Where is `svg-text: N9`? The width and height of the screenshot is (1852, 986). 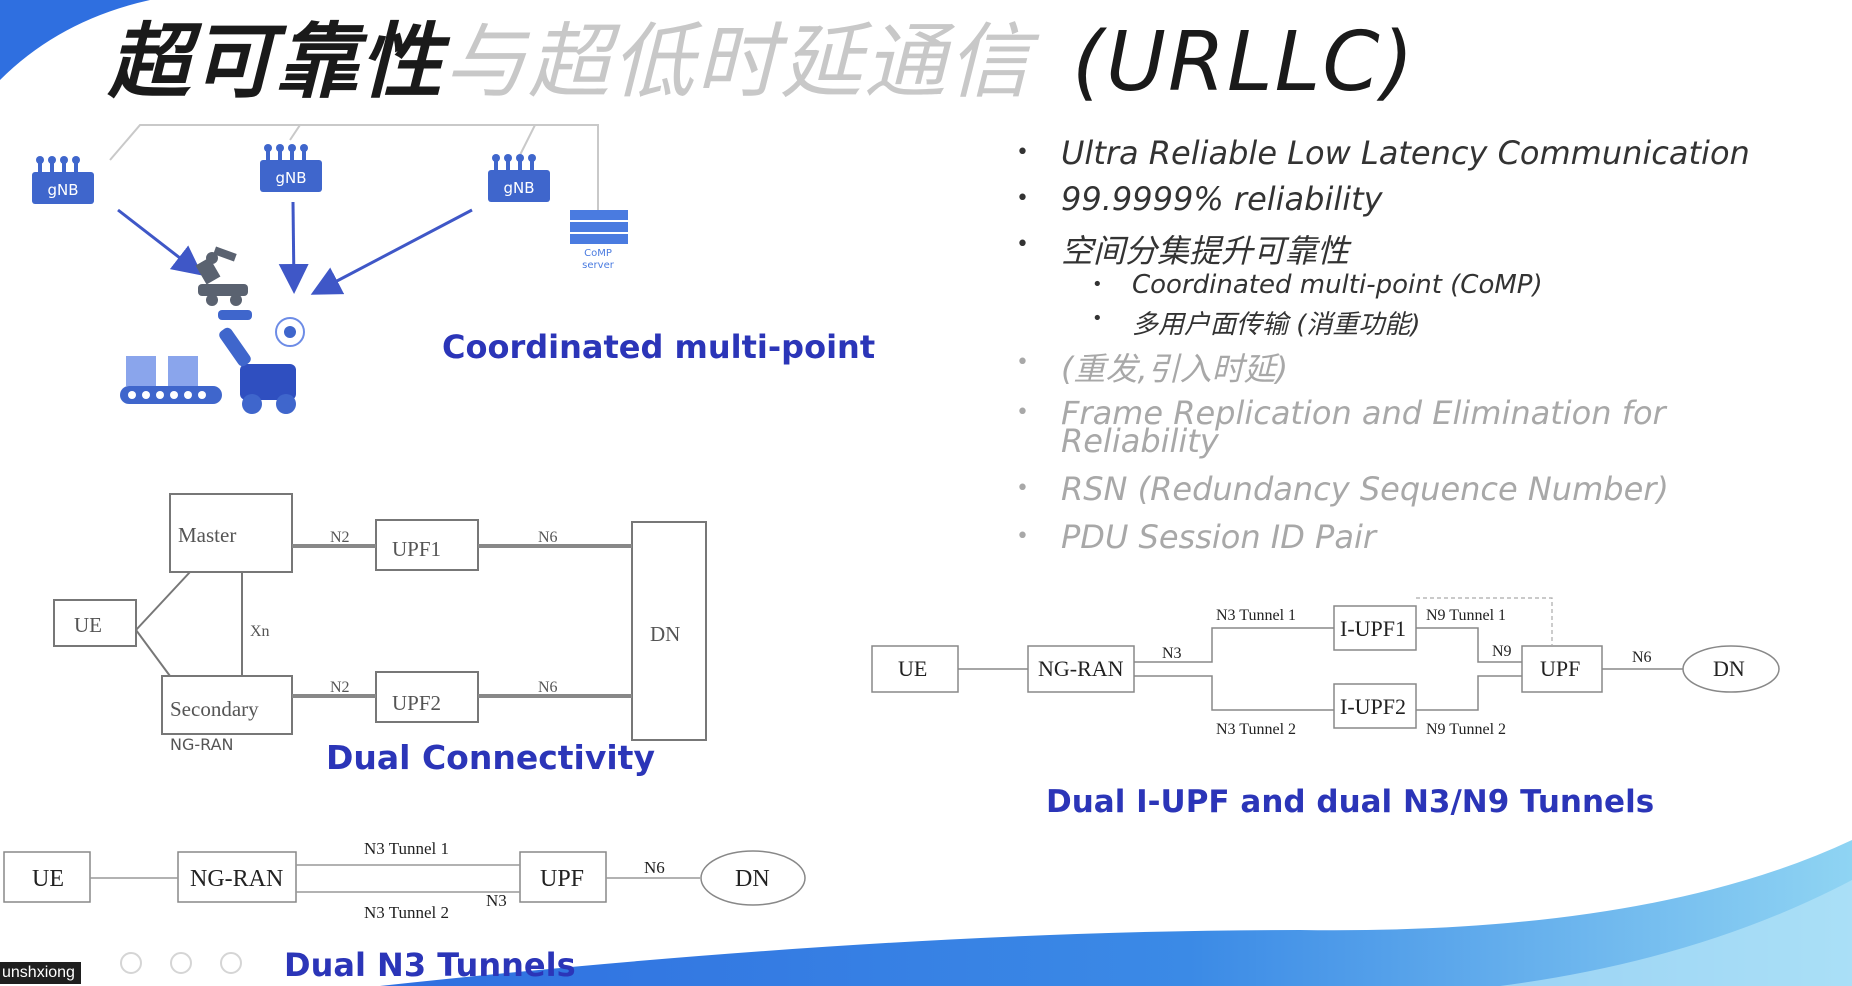 svg-text: N9 is located at coordinates (1502, 651).